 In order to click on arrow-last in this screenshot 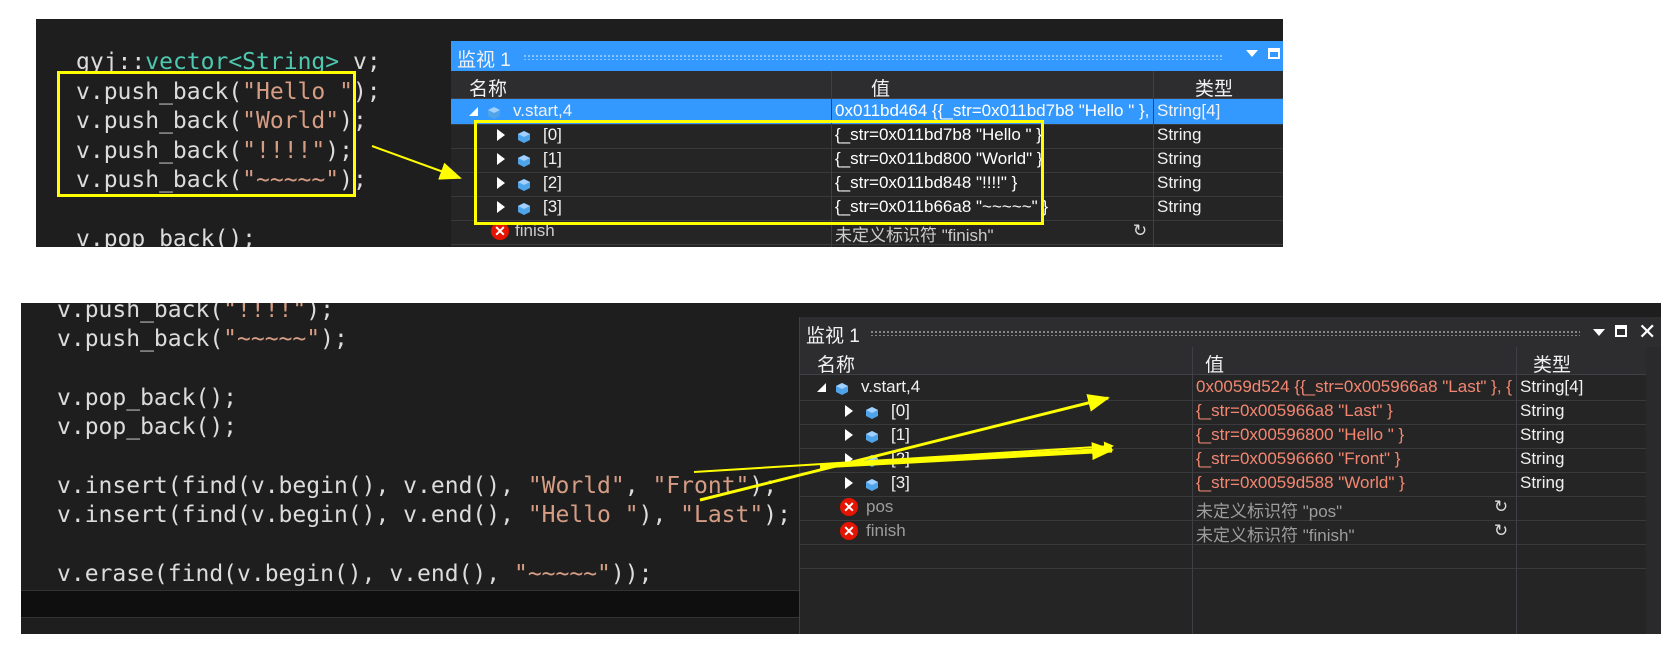, I will do `click(904, 448)`.